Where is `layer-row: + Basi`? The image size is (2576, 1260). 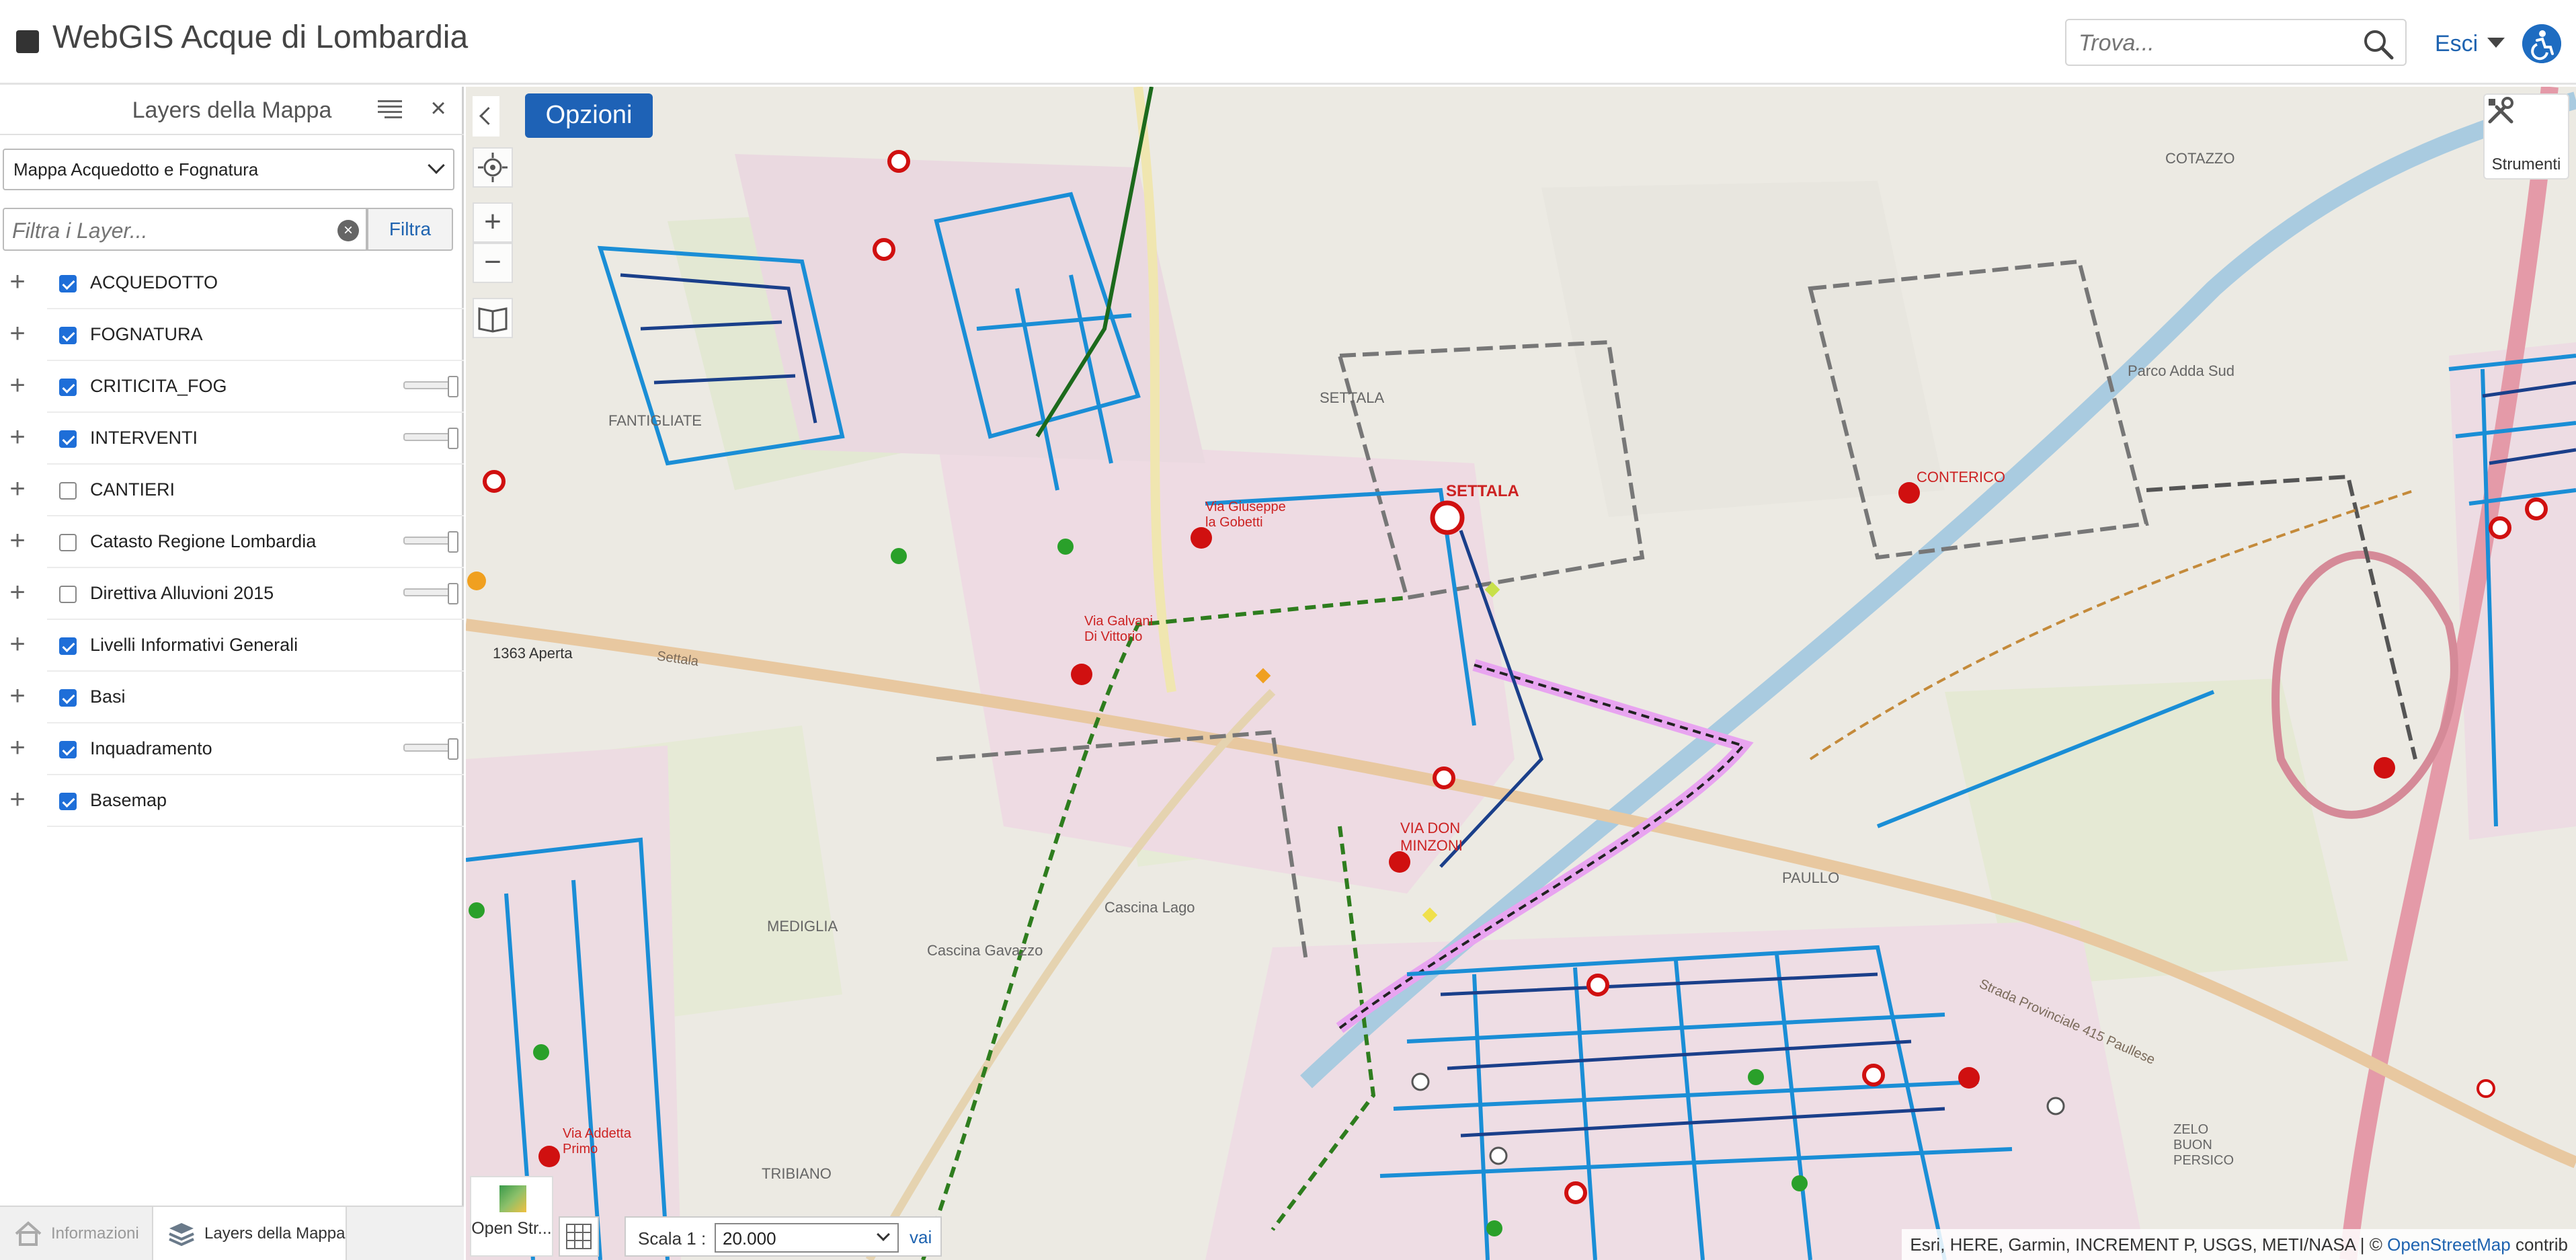
layer-row: + Basi is located at coordinates (236, 697).